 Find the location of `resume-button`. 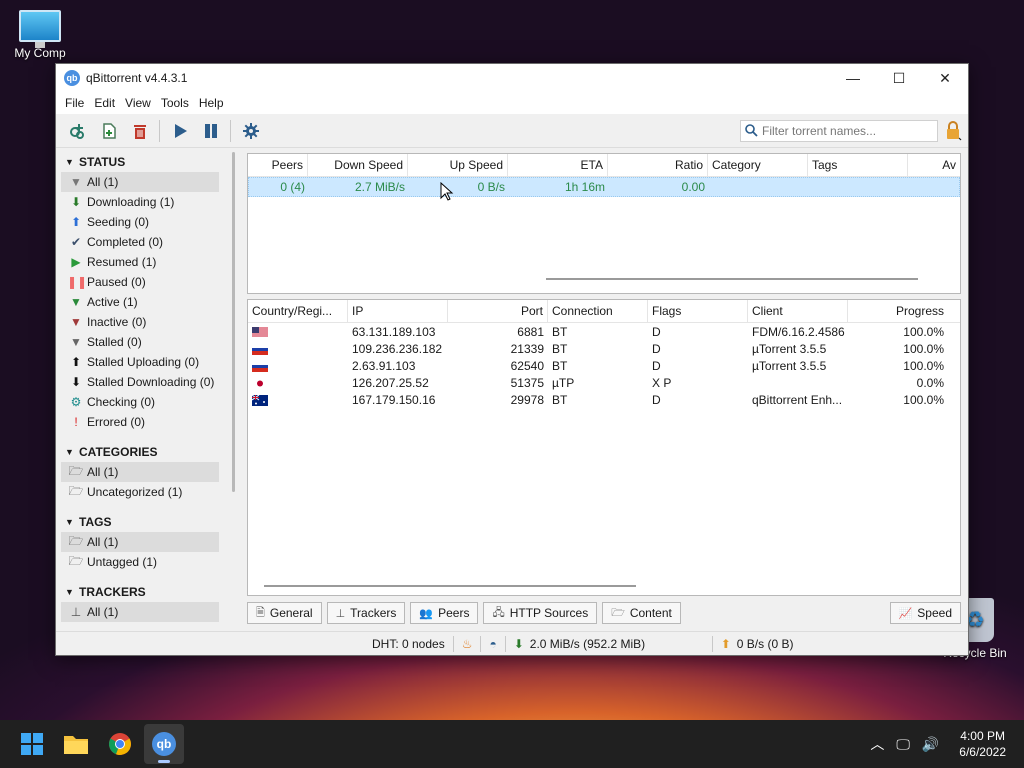

resume-button is located at coordinates (179, 131).